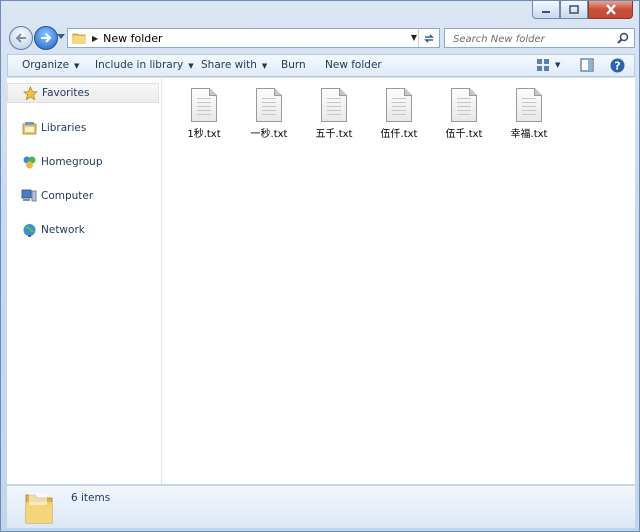 This screenshot has height=532, width=640. I want to click on navigation-bar: ▶ New folder ▼, so click(321, 38).